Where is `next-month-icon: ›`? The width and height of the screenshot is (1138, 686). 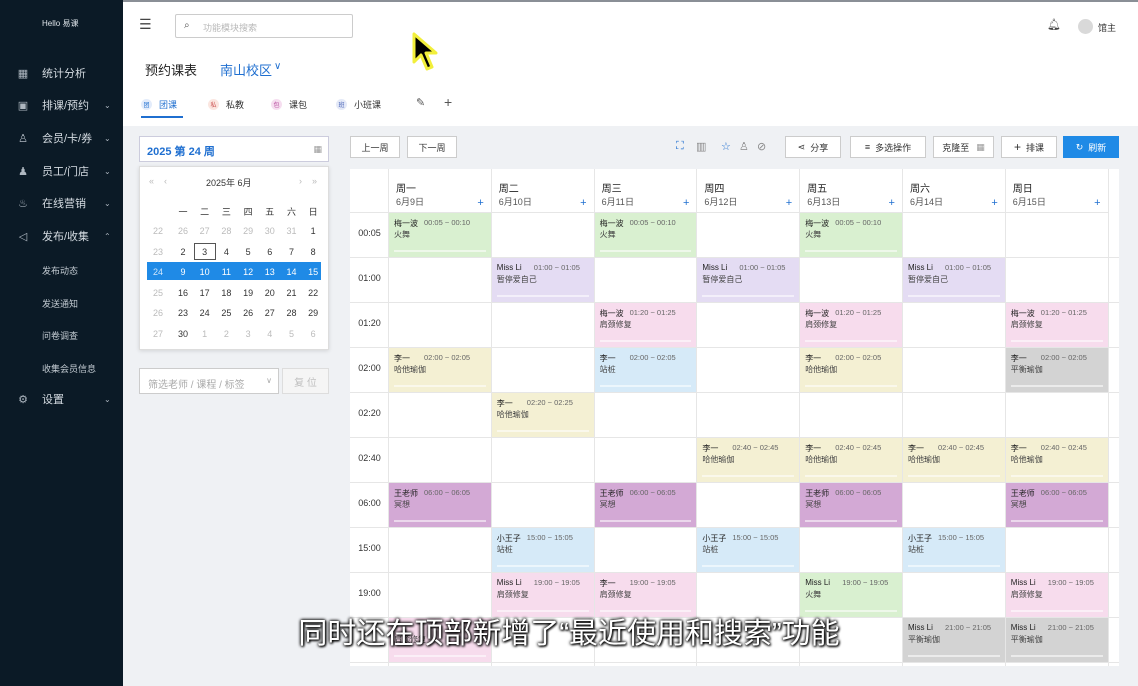
next-month-icon: › is located at coordinates (300, 181).